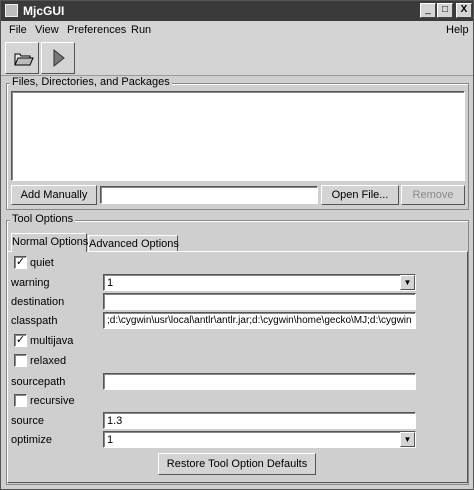  I want to click on play-icon, so click(59, 58).